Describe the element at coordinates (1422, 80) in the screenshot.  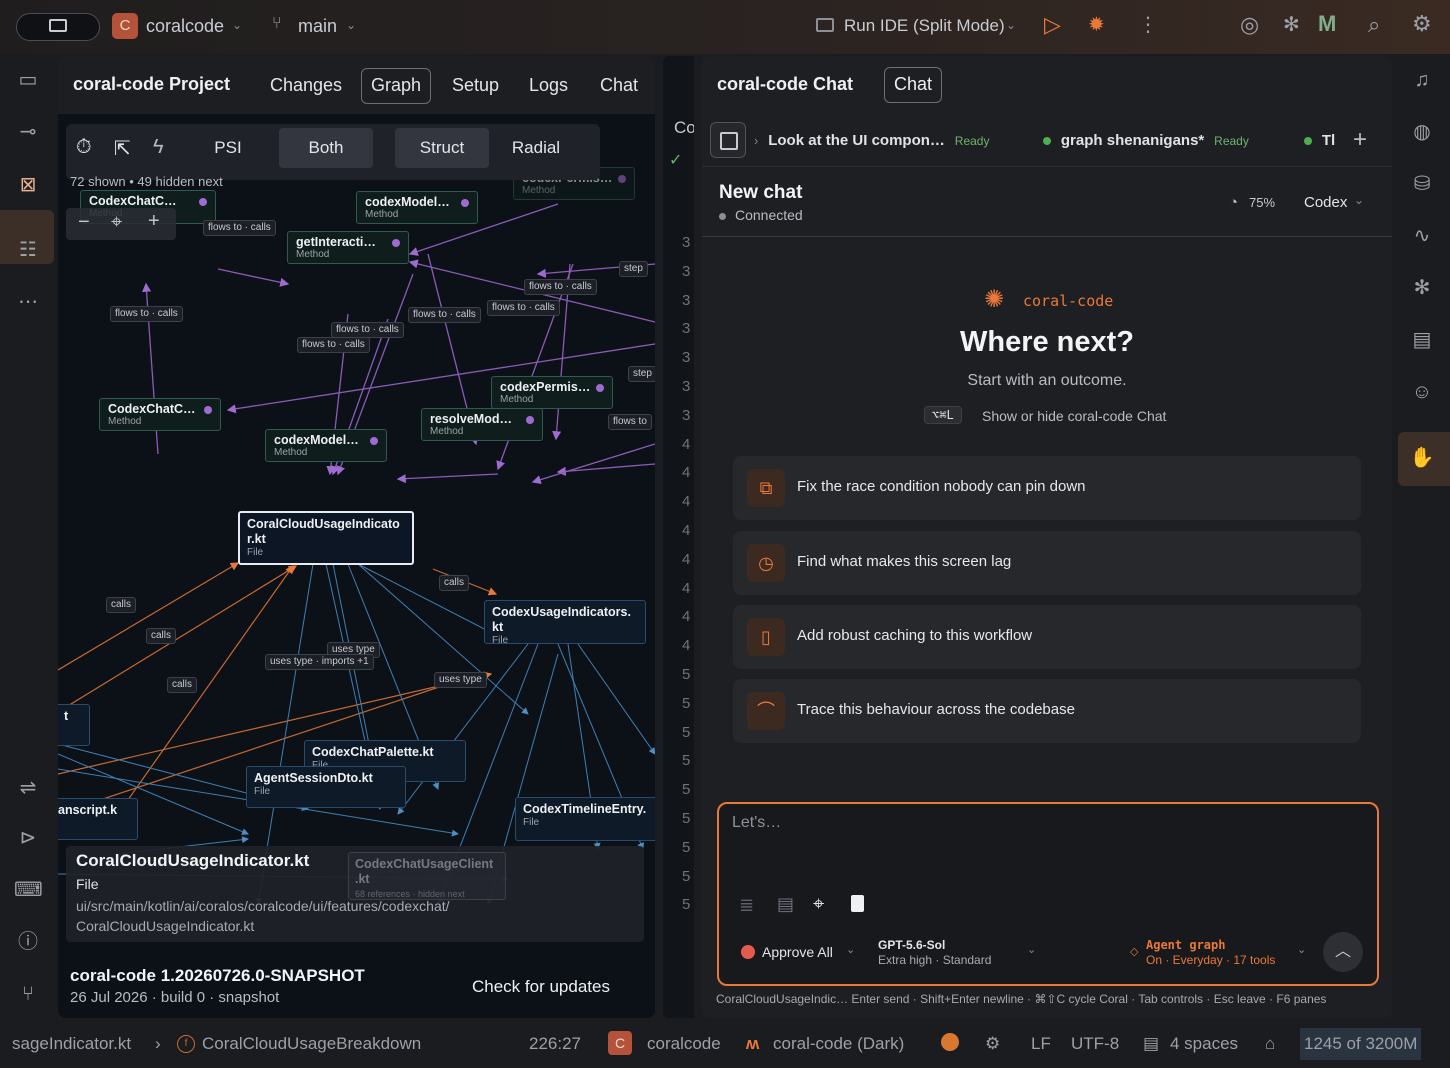
I see `notifications-bell-icon: ♫` at that location.